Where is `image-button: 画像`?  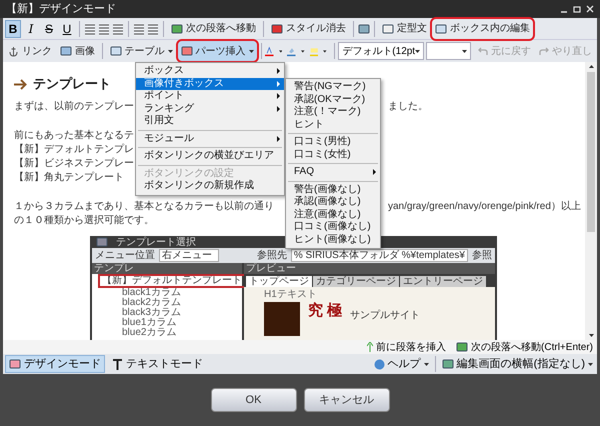 image-button: 画像 is located at coordinates (77, 51).